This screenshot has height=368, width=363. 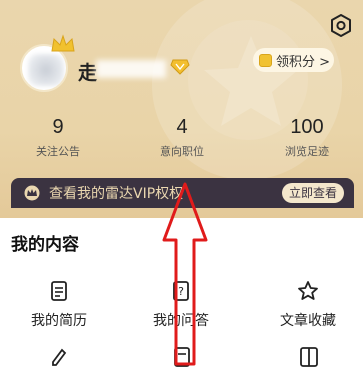 I want to click on edit-pencil-icon, so click(x=59, y=357).